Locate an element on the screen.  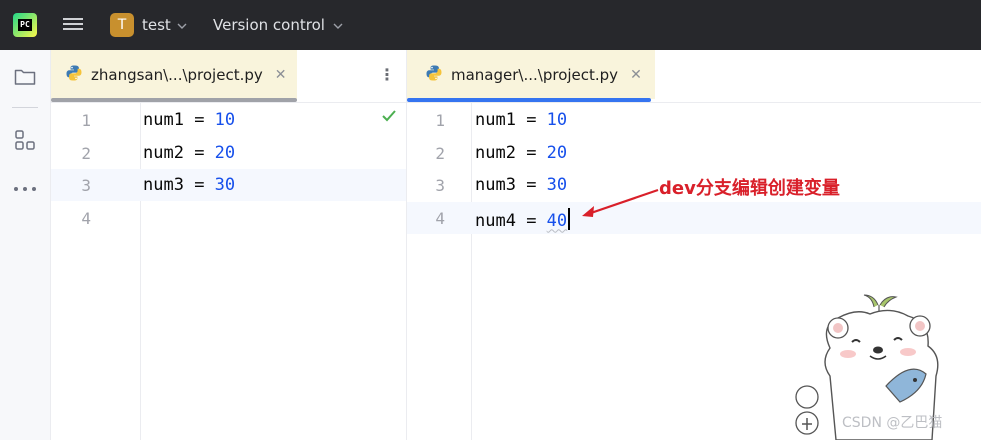
tab-left-project-py: zhangsan\...\project.py ✕ is located at coordinates (174, 76).